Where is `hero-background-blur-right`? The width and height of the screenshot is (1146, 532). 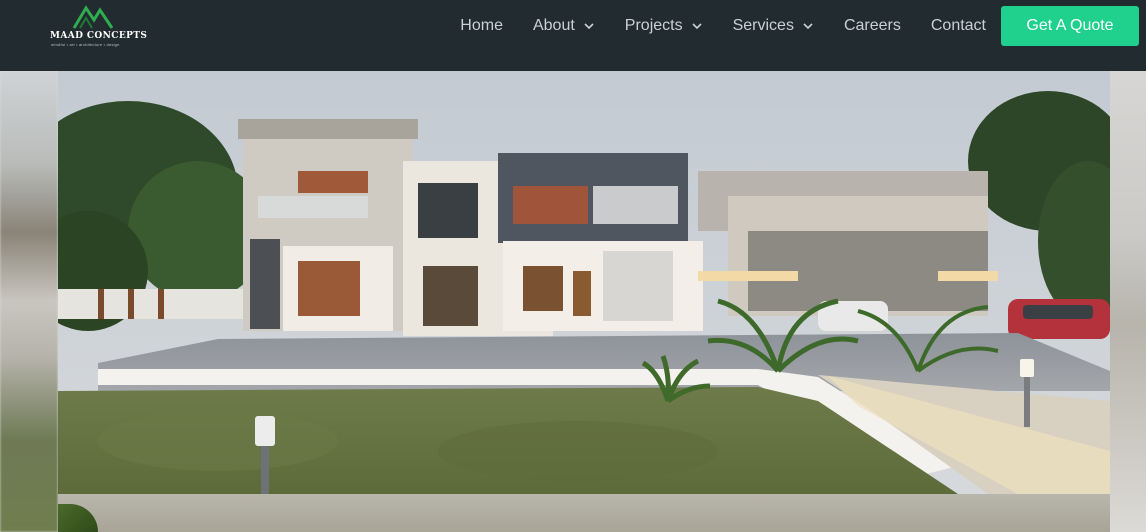
hero-background-blur-right is located at coordinates (1128, 301).